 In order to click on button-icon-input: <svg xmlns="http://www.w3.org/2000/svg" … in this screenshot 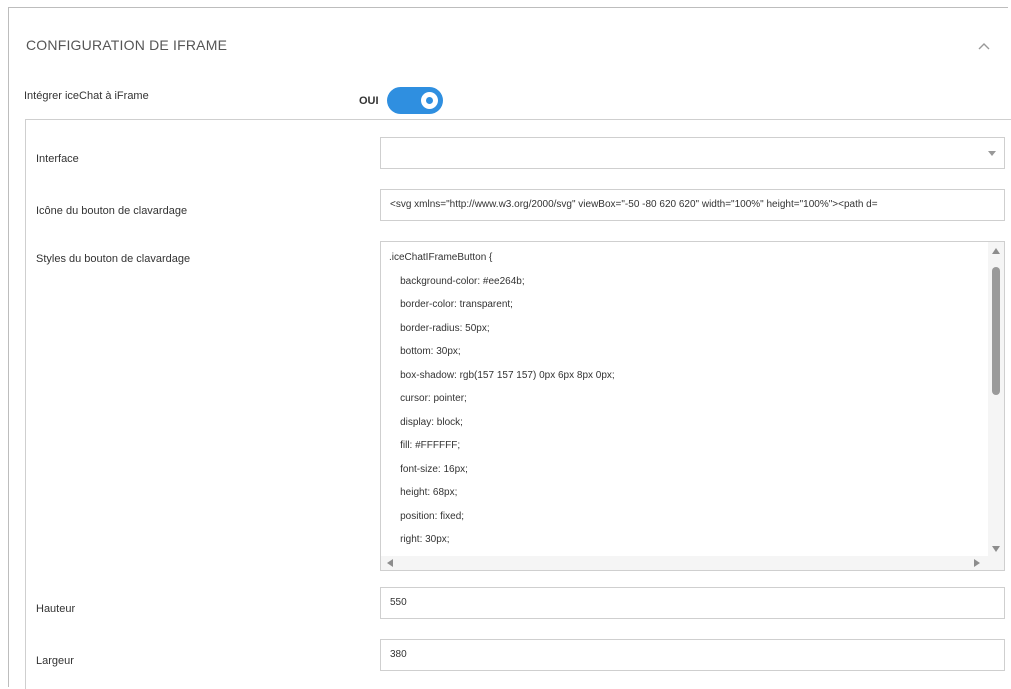, I will do `click(692, 205)`.